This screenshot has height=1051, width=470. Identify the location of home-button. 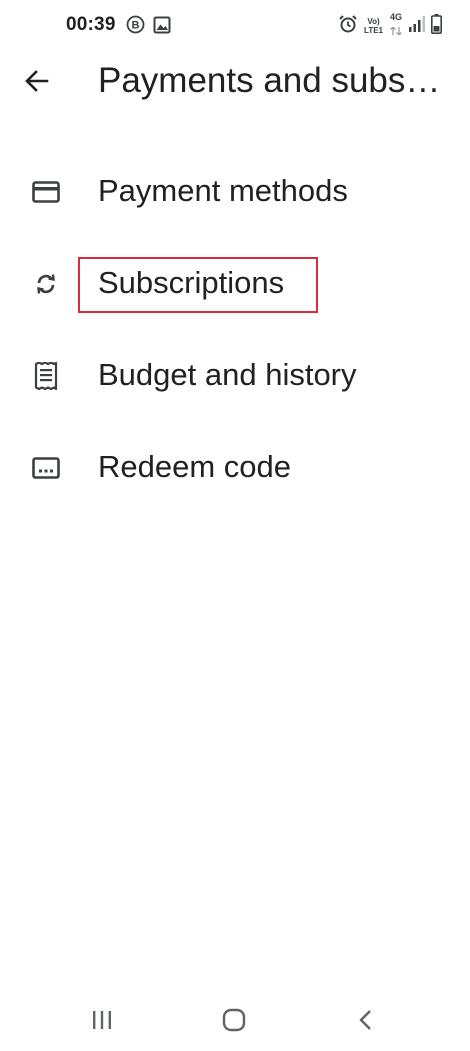
(234, 1020).